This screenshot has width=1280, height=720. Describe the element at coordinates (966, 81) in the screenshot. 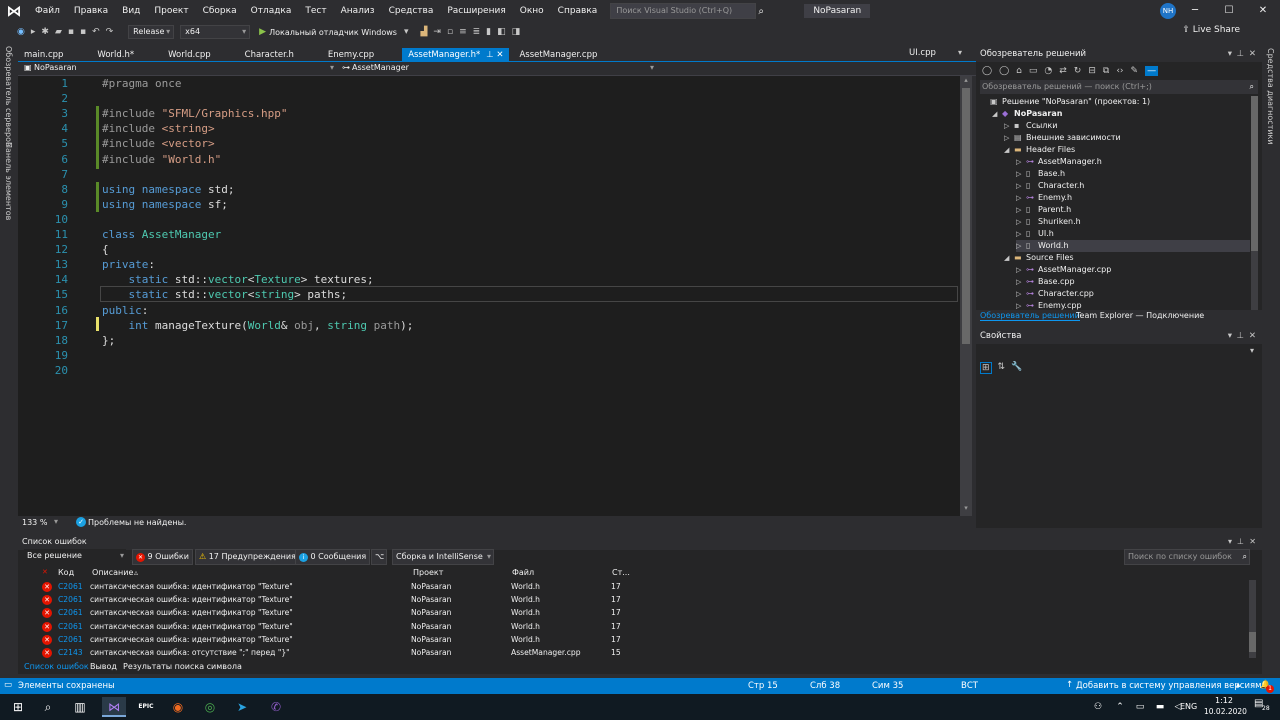

I see `scroll-up-icon: ▴` at that location.